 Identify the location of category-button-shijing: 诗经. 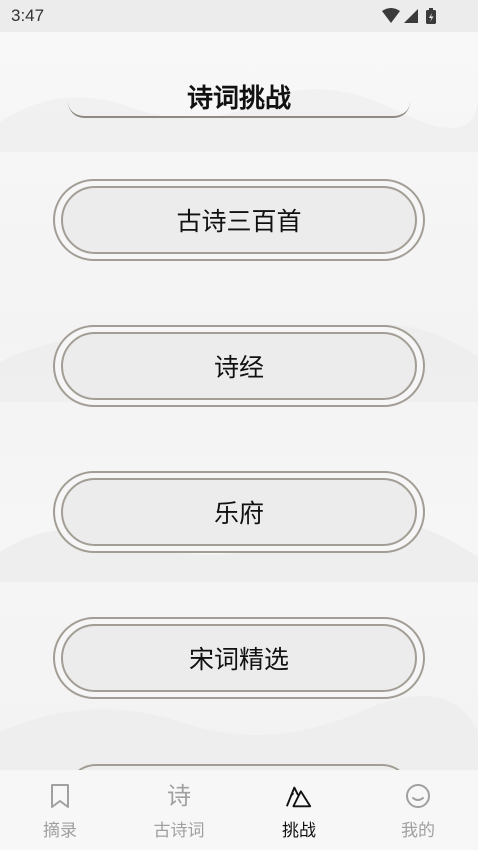
(239, 366).